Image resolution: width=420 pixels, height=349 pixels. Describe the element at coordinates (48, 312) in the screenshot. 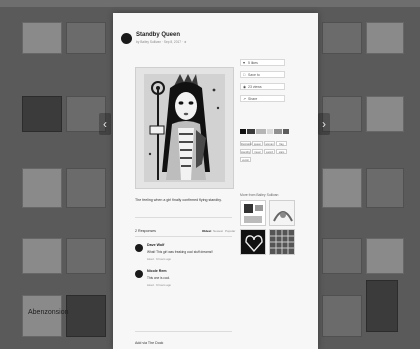

I see `feed-shot-caption: Abenzonsion` at that location.